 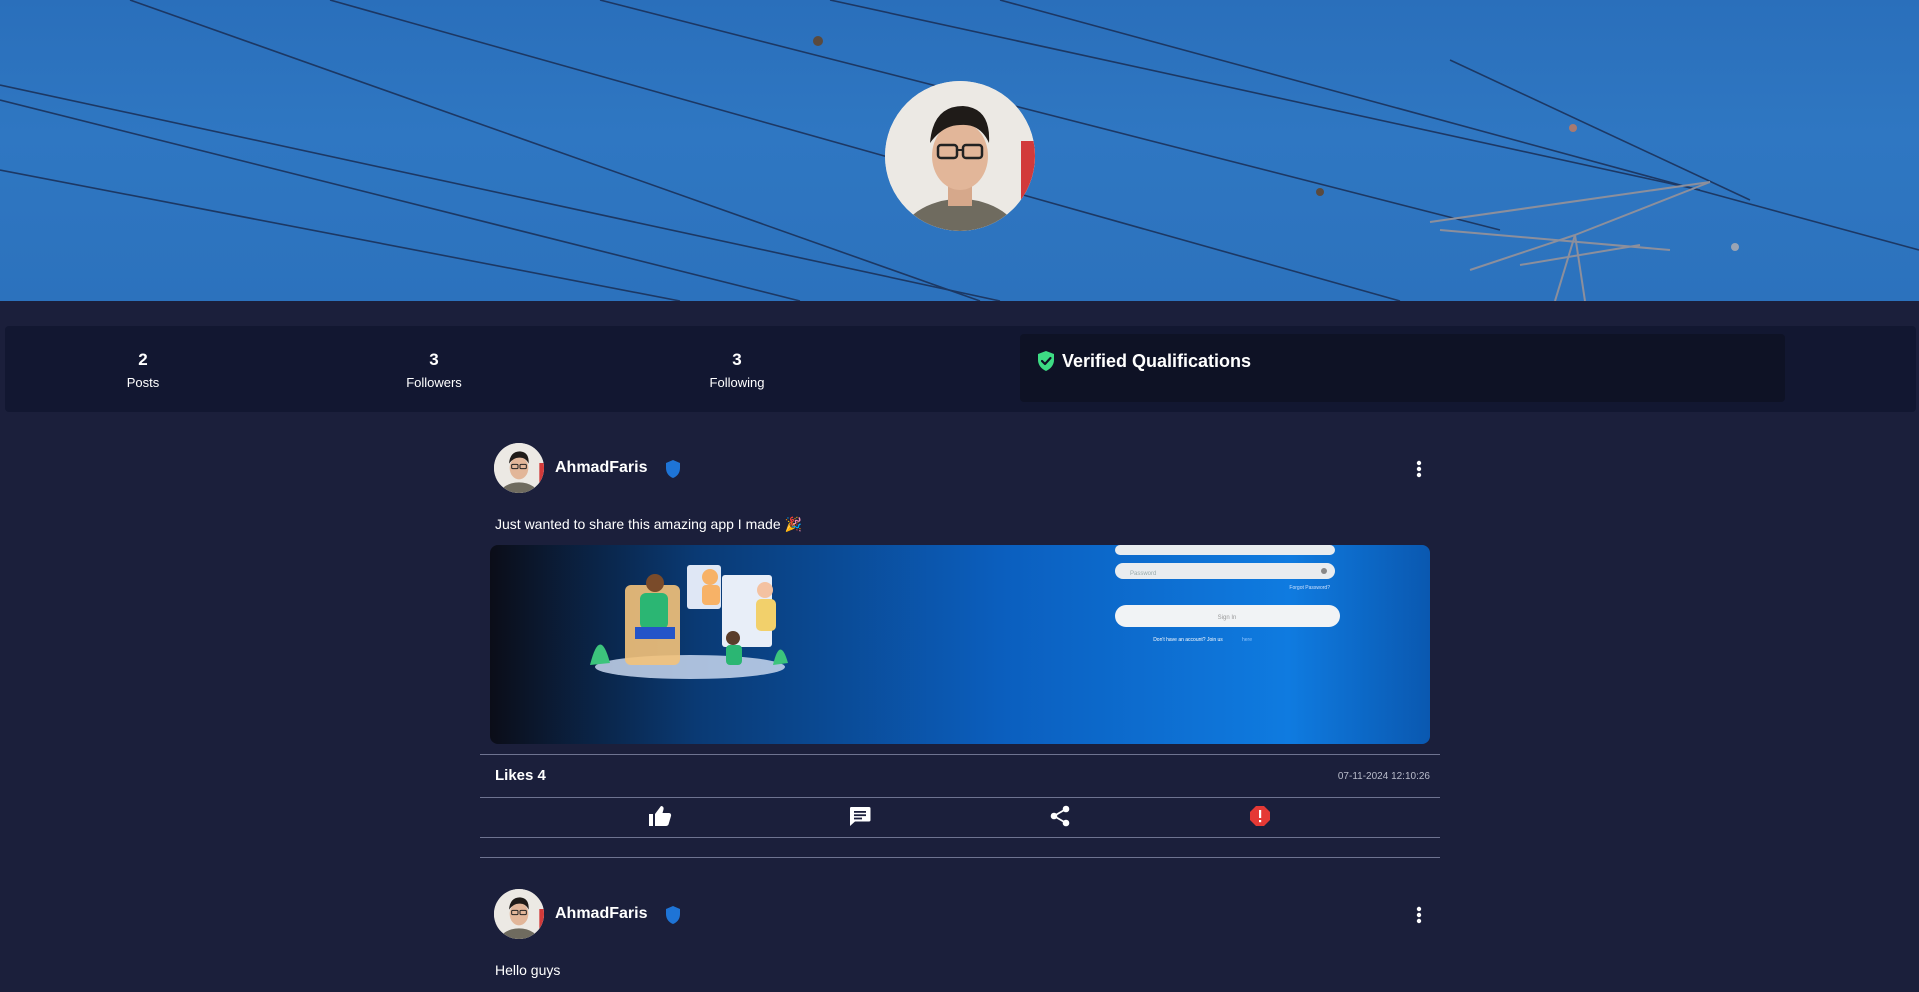 What do you see at coordinates (143, 370) in the screenshot?
I see `stat-posts: 2 Posts` at bounding box center [143, 370].